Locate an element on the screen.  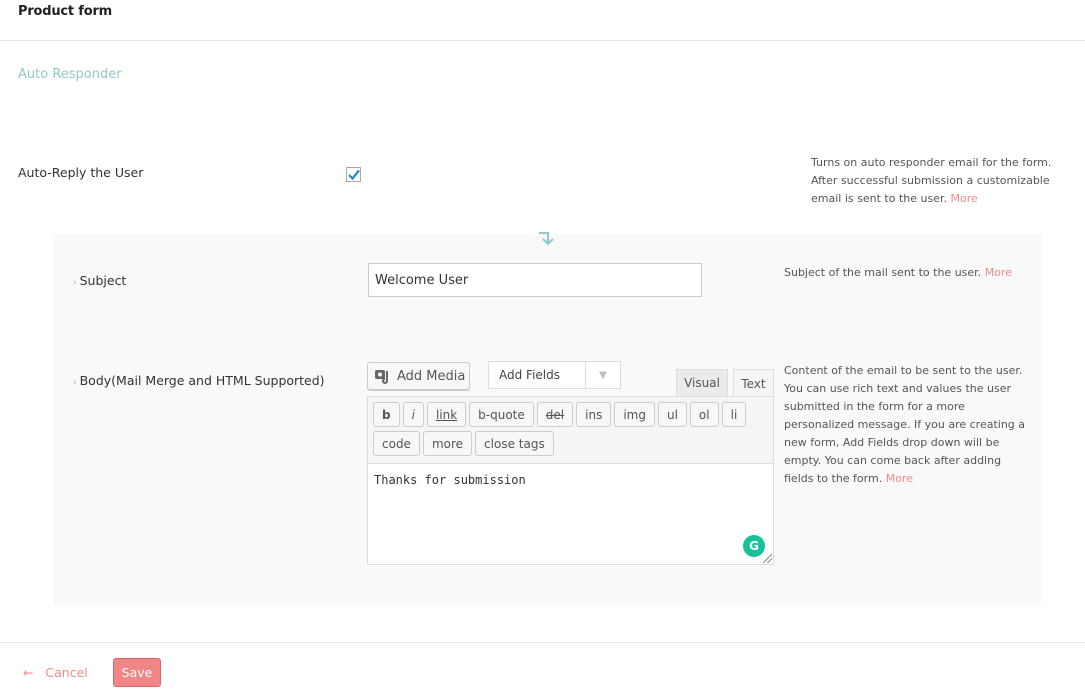
quicktag-code-button: code is located at coordinates (396, 443).